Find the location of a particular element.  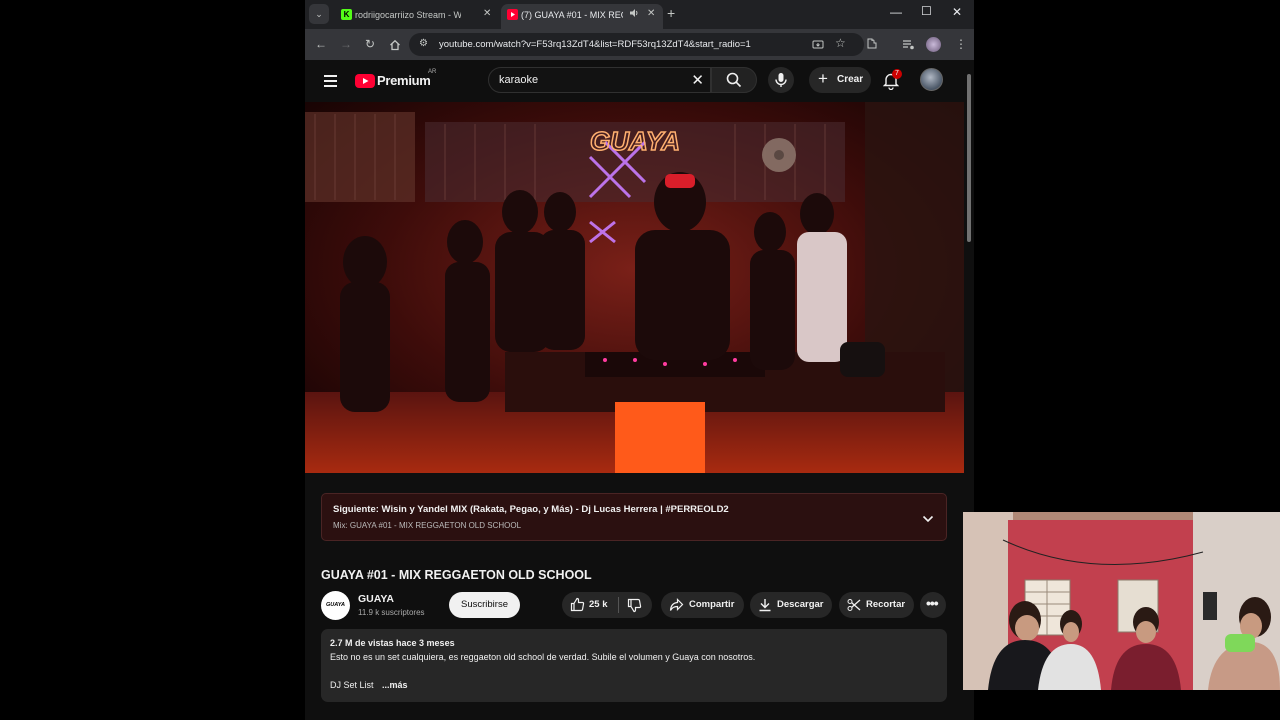

reload-icon: ↻ is located at coordinates (370, 44).